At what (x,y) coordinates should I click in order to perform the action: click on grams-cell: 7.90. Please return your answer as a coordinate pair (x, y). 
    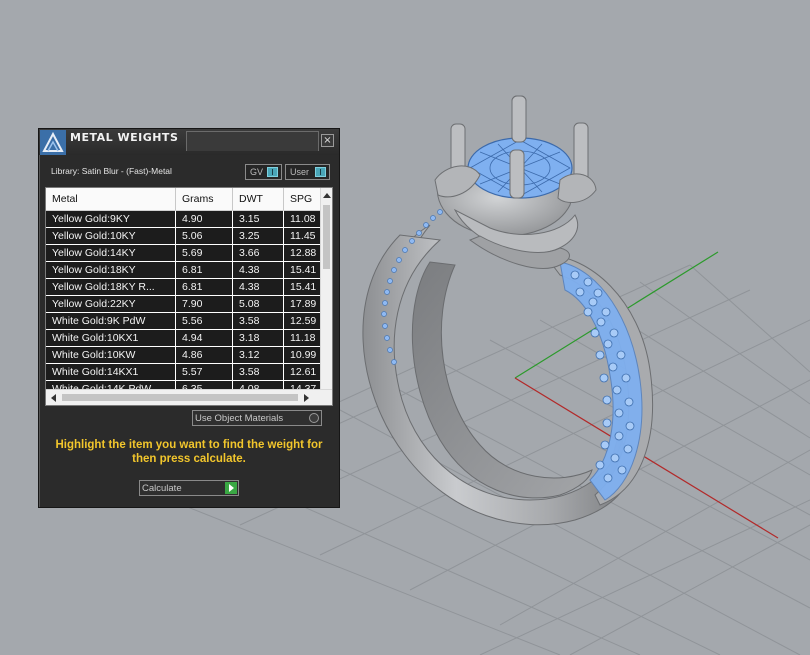
    Looking at the image, I should click on (204, 304).